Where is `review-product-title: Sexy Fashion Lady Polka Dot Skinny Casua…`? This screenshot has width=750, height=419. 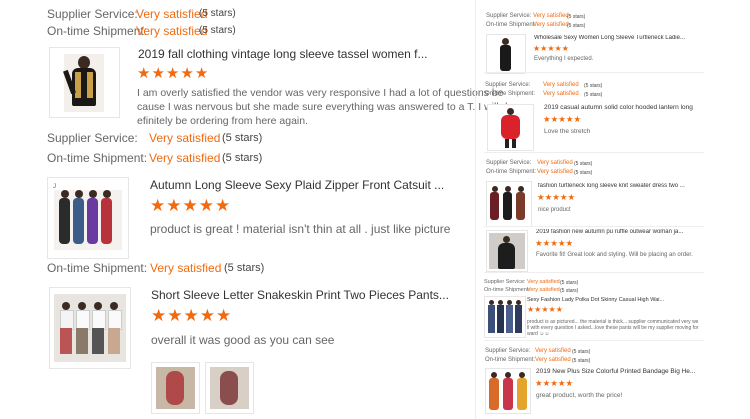 review-product-title: Sexy Fashion Lady Polka Dot Skinny Casua… is located at coordinates (612, 300).